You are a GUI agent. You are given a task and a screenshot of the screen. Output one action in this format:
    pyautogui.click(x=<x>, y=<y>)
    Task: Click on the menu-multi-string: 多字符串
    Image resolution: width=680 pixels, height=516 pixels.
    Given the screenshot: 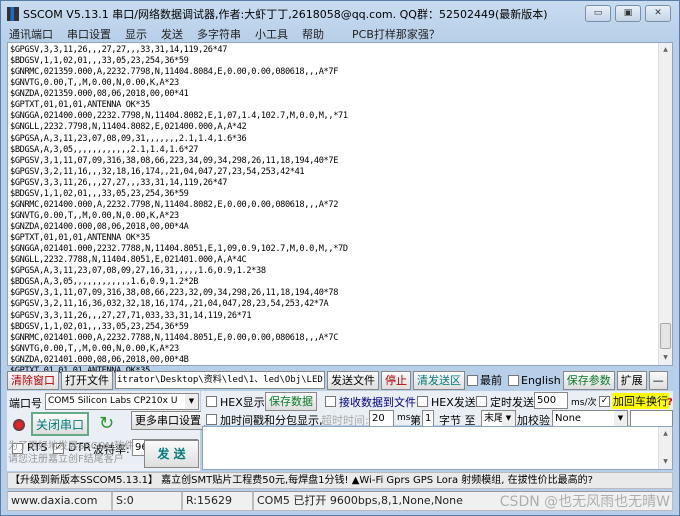 What is the action you would take?
    pyautogui.click(x=219, y=34)
    